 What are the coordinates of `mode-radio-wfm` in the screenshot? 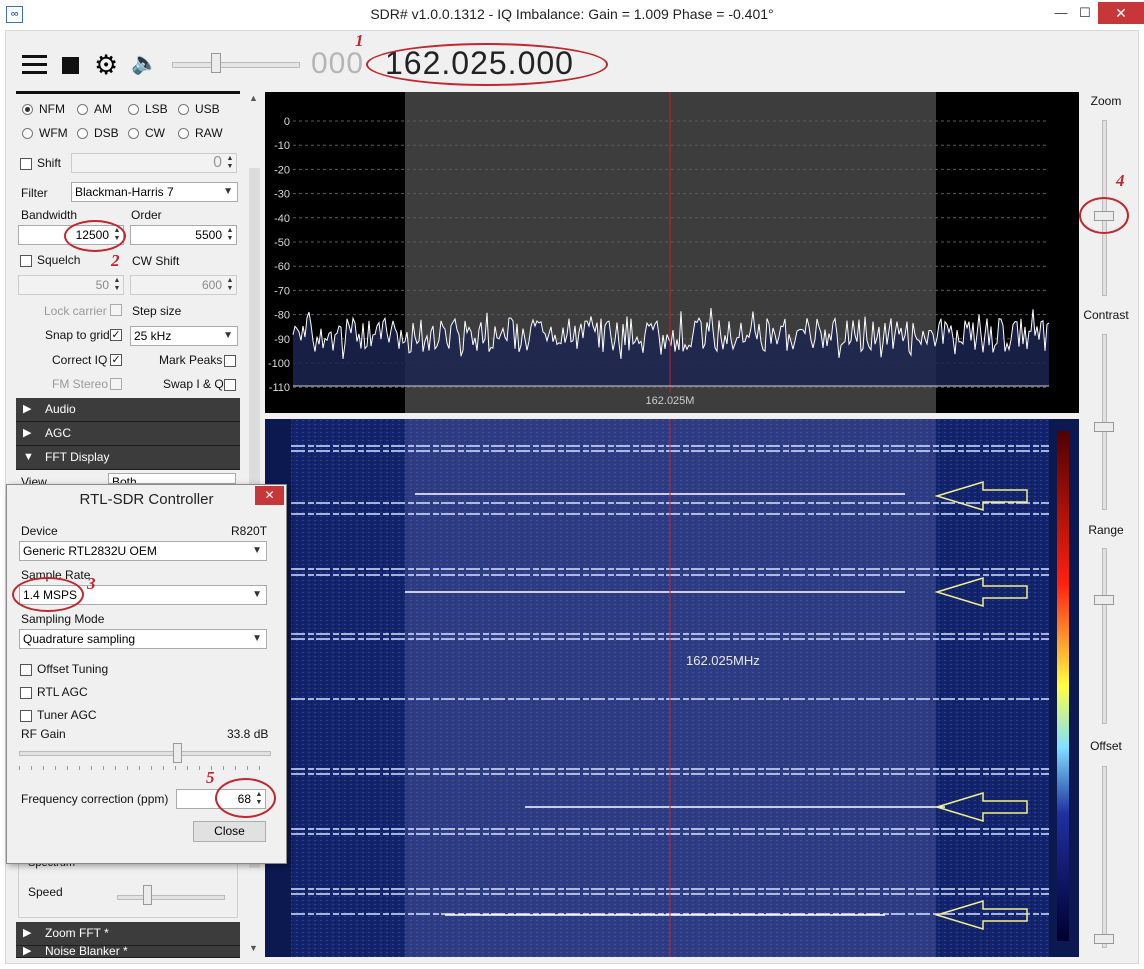 It's located at (27, 133).